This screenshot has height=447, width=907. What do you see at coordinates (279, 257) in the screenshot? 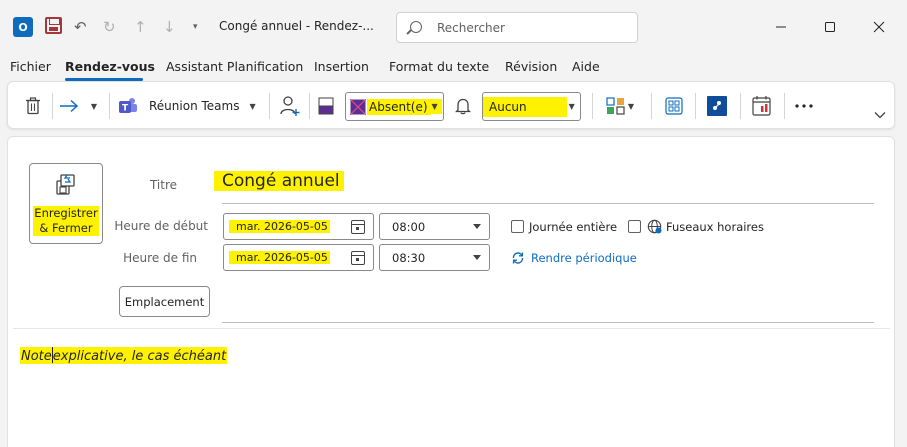
I see `end-date-value: mar. 2026-05-05` at bounding box center [279, 257].